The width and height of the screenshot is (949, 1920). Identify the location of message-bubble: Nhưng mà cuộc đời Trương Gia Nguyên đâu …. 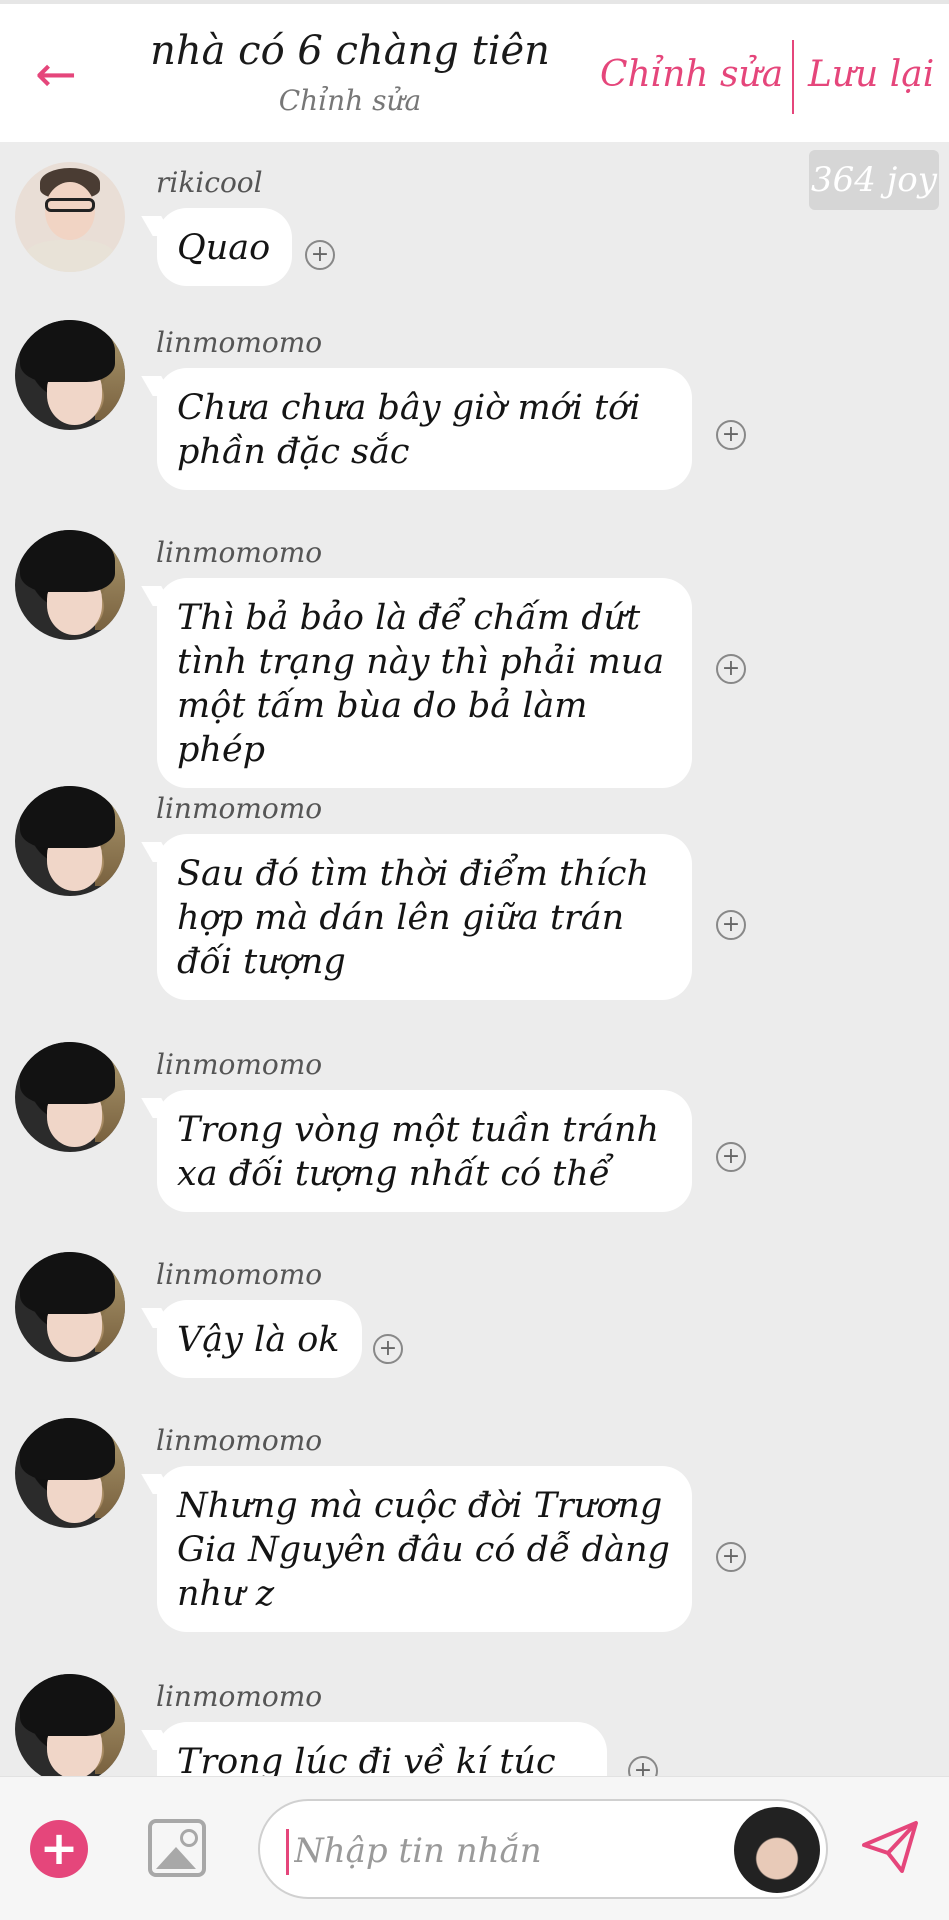
(424, 1549).